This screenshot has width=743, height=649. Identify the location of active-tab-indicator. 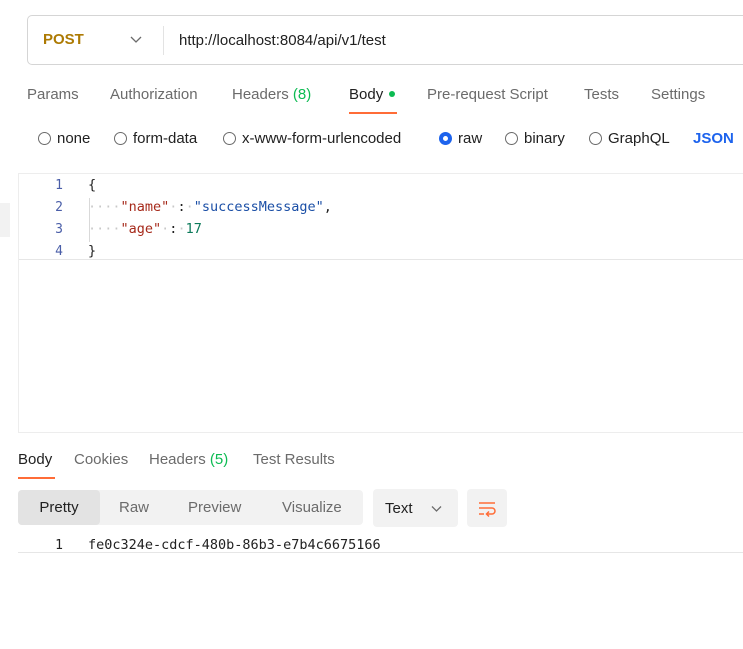
(373, 113).